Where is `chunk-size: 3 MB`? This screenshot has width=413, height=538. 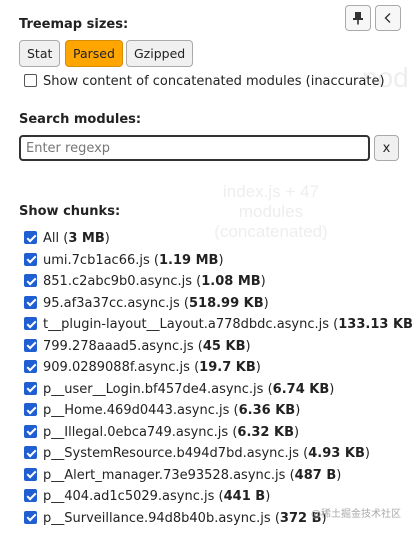
chunk-size: 3 MB is located at coordinates (86, 238).